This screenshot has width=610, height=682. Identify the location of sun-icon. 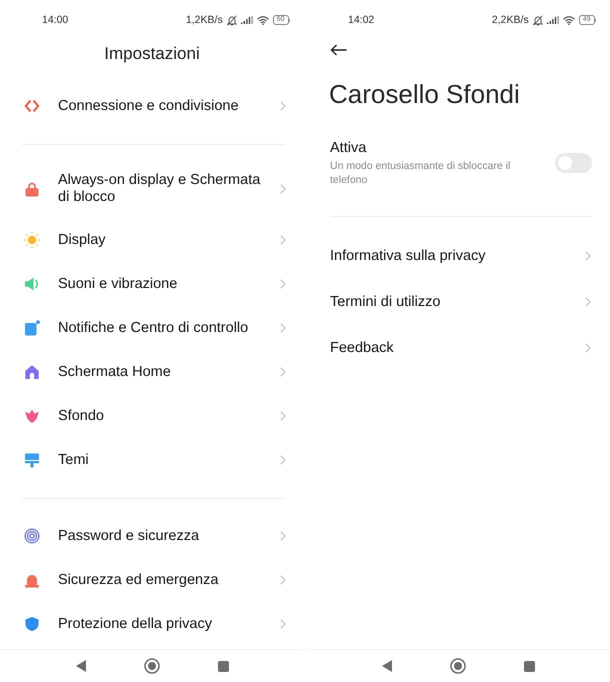
(32, 240).